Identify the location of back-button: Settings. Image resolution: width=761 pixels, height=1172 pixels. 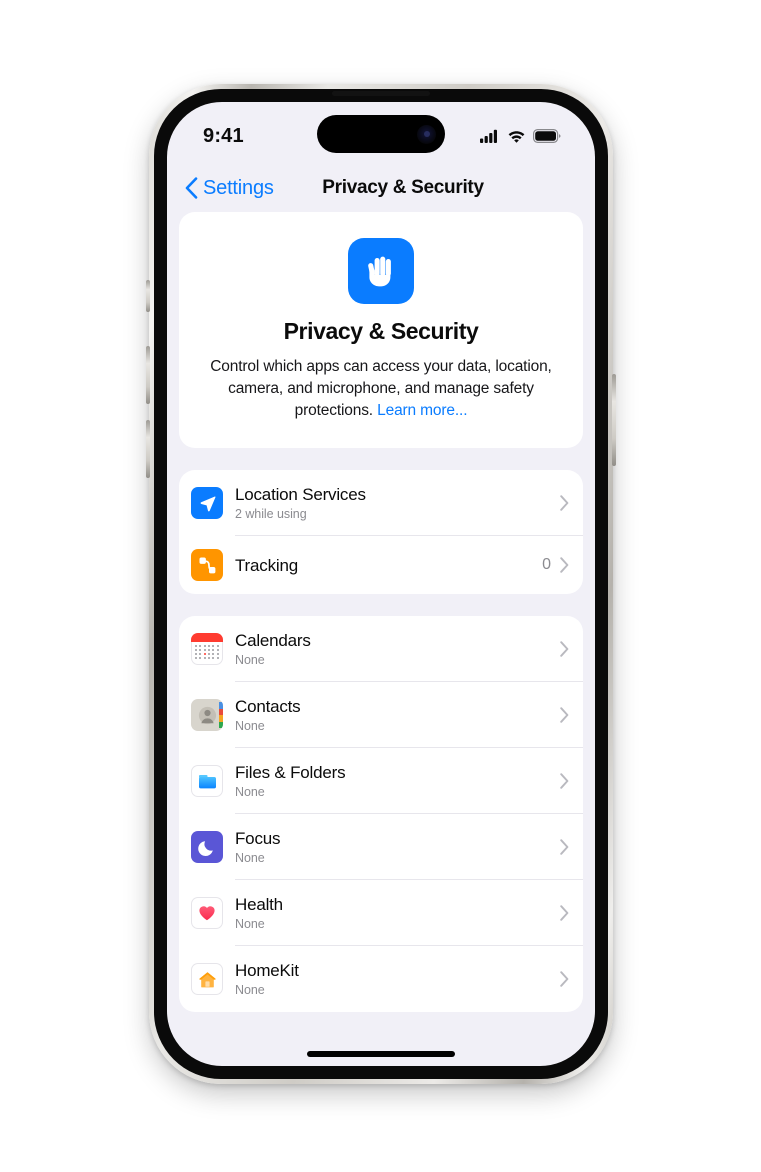
(229, 188).